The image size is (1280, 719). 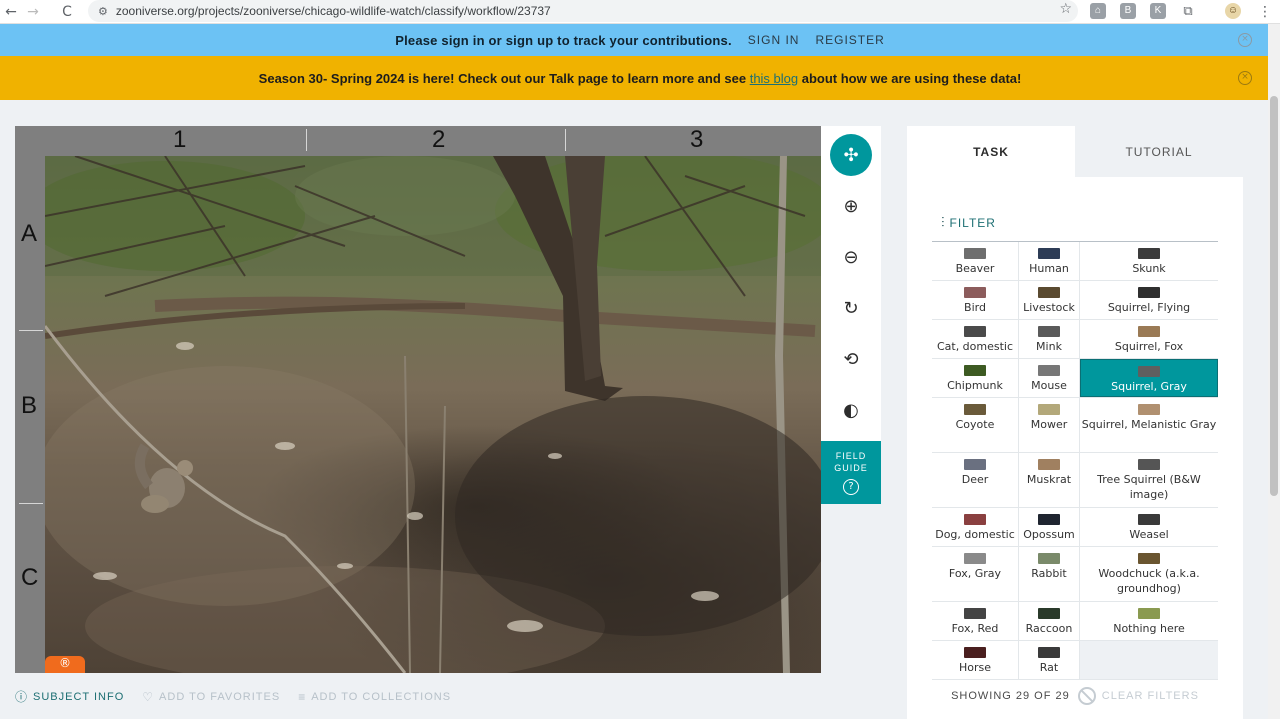 I want to click on species-label: Mower, so click(x=1049, y=424).